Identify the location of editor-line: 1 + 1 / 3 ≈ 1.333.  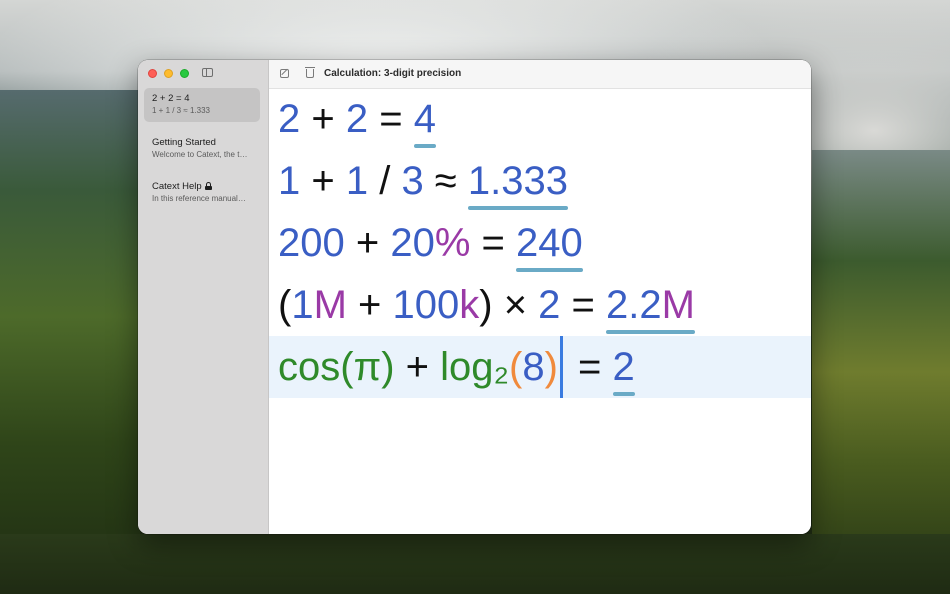
(540, 181).